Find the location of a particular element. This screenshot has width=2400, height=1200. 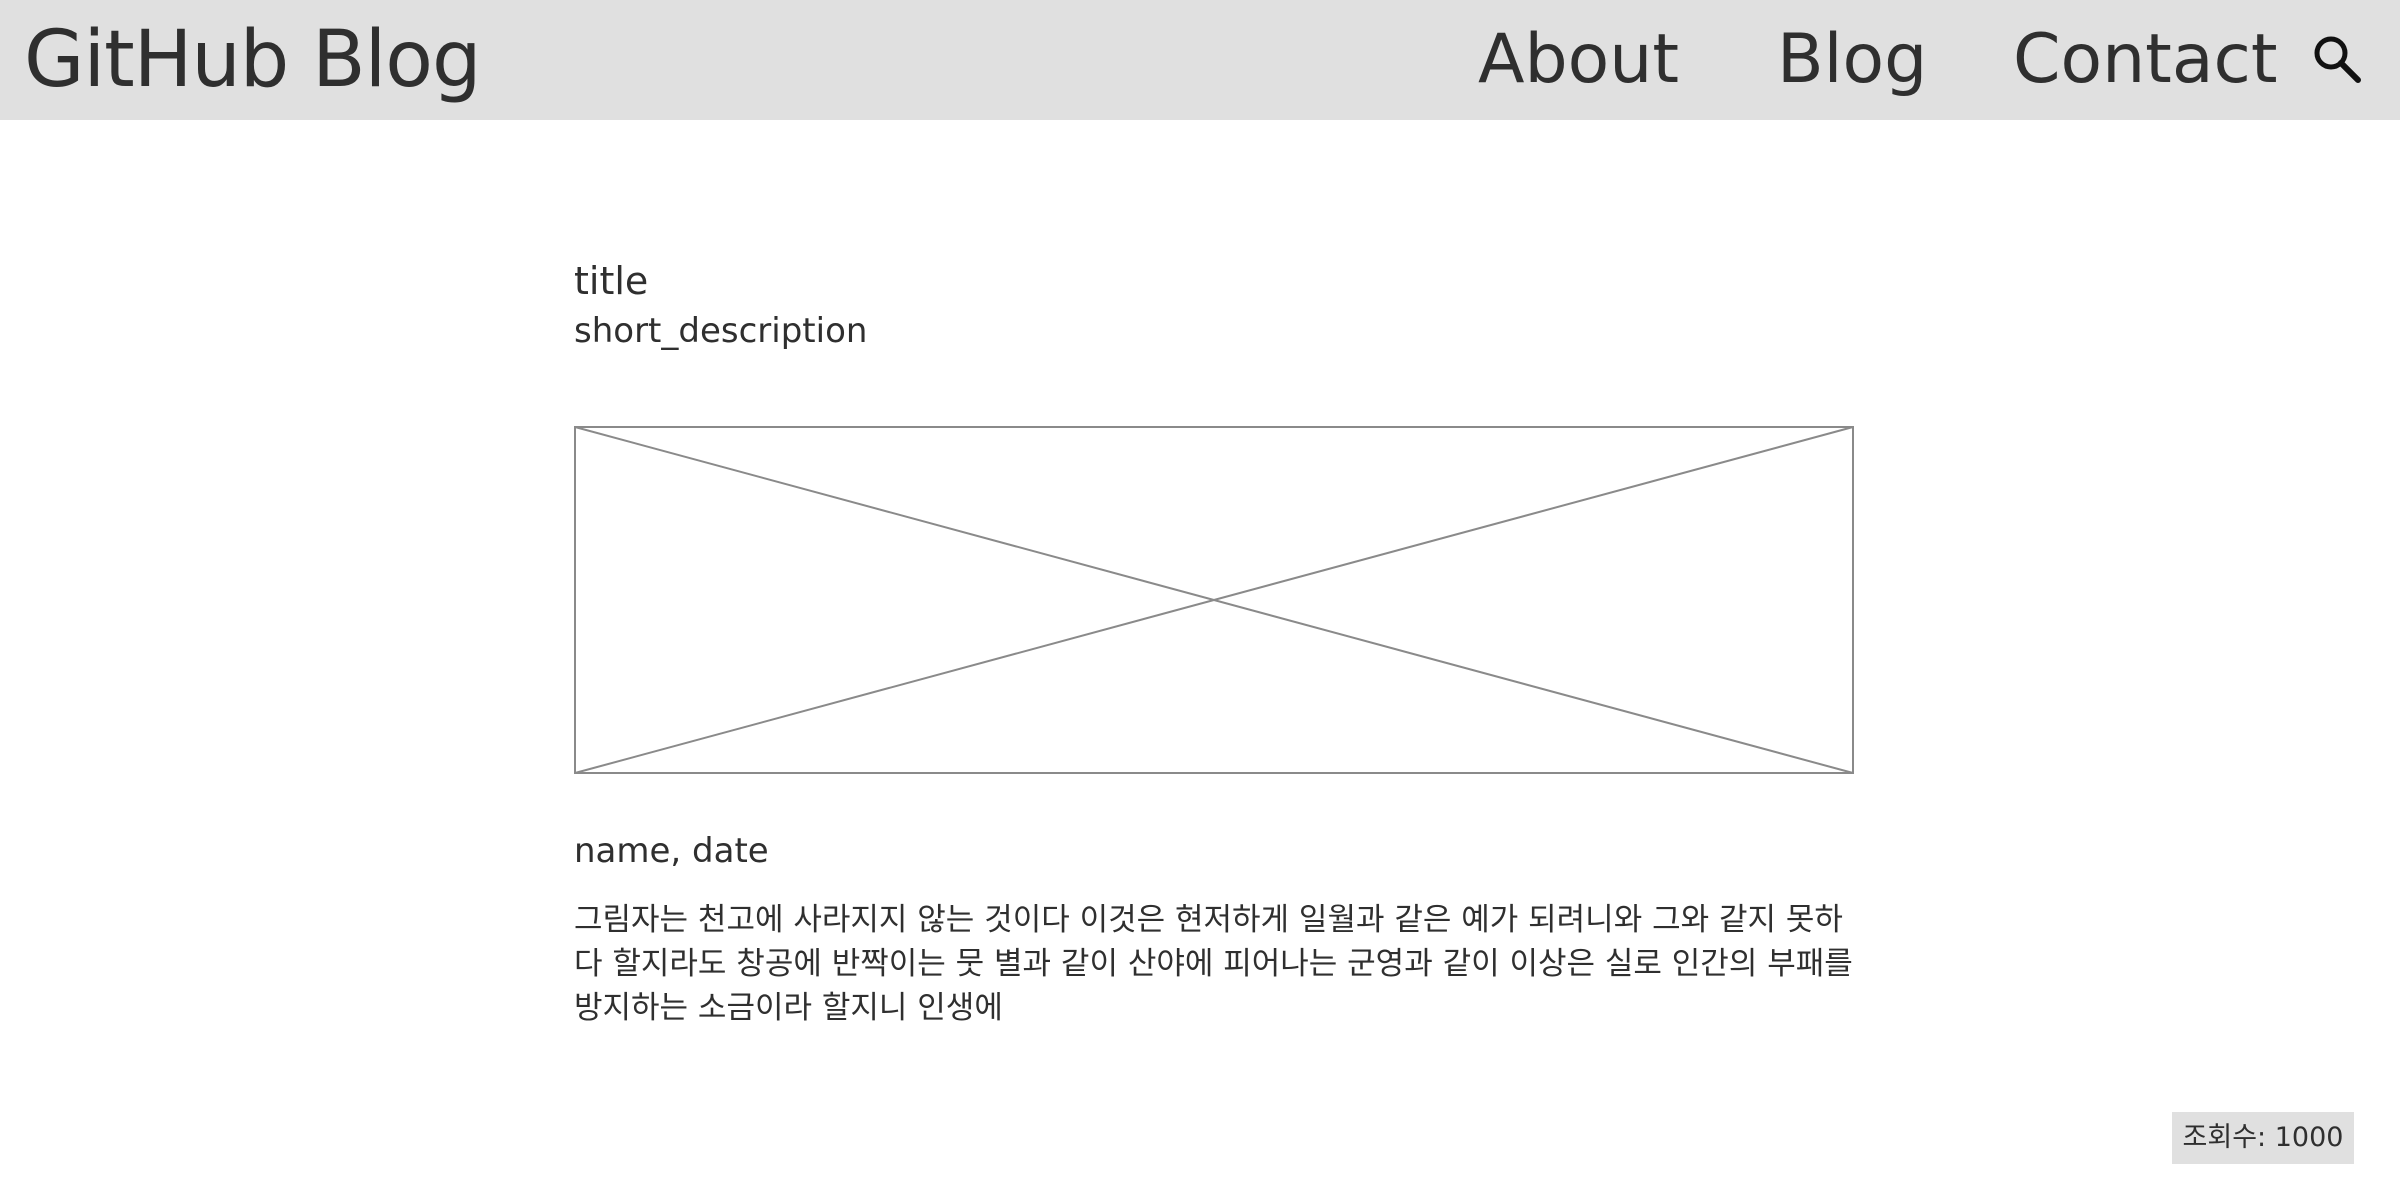

post-author-date: name, date is located at coordinates (671, 851).